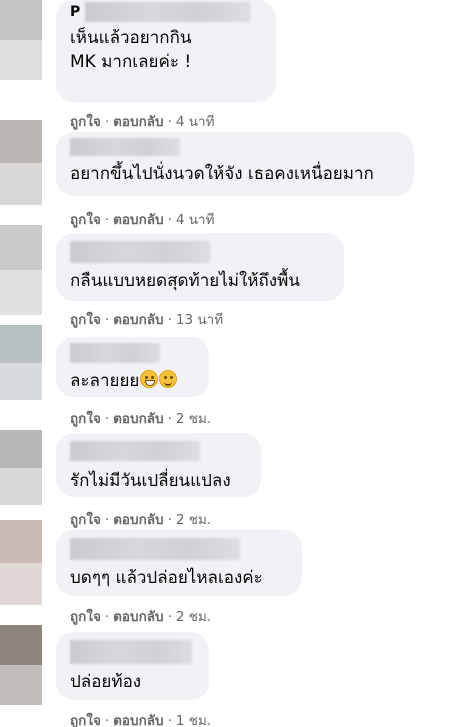 The width and height of the screenshot is (453, 727). Describe the element at coordinates (131, 50) in the screenshot. I see `comment-text: เห็นแล้วอยากกิน MK มากเลยค่ะ !` at that location.